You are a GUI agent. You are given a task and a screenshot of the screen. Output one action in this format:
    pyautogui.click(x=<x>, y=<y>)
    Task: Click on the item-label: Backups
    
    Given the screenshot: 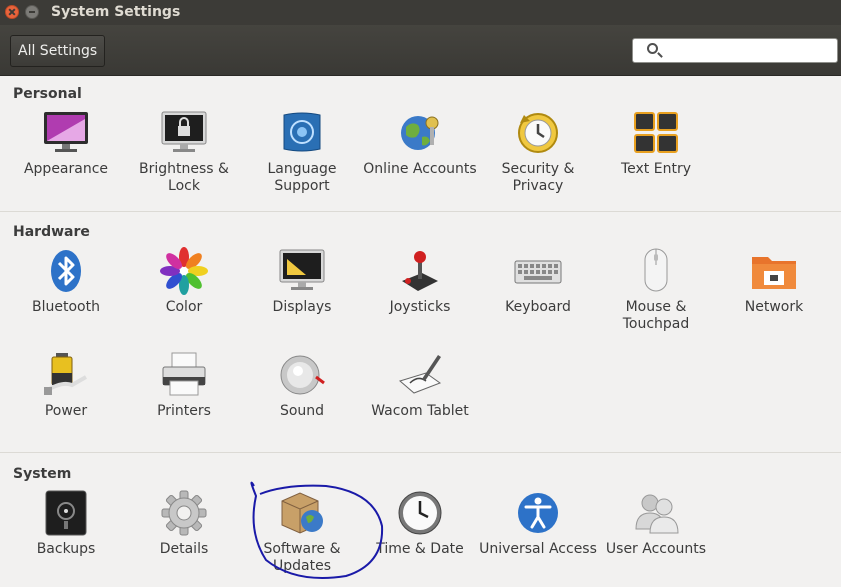 What is the action you would take?
    pyautogui.click(x=66, y=549)
    